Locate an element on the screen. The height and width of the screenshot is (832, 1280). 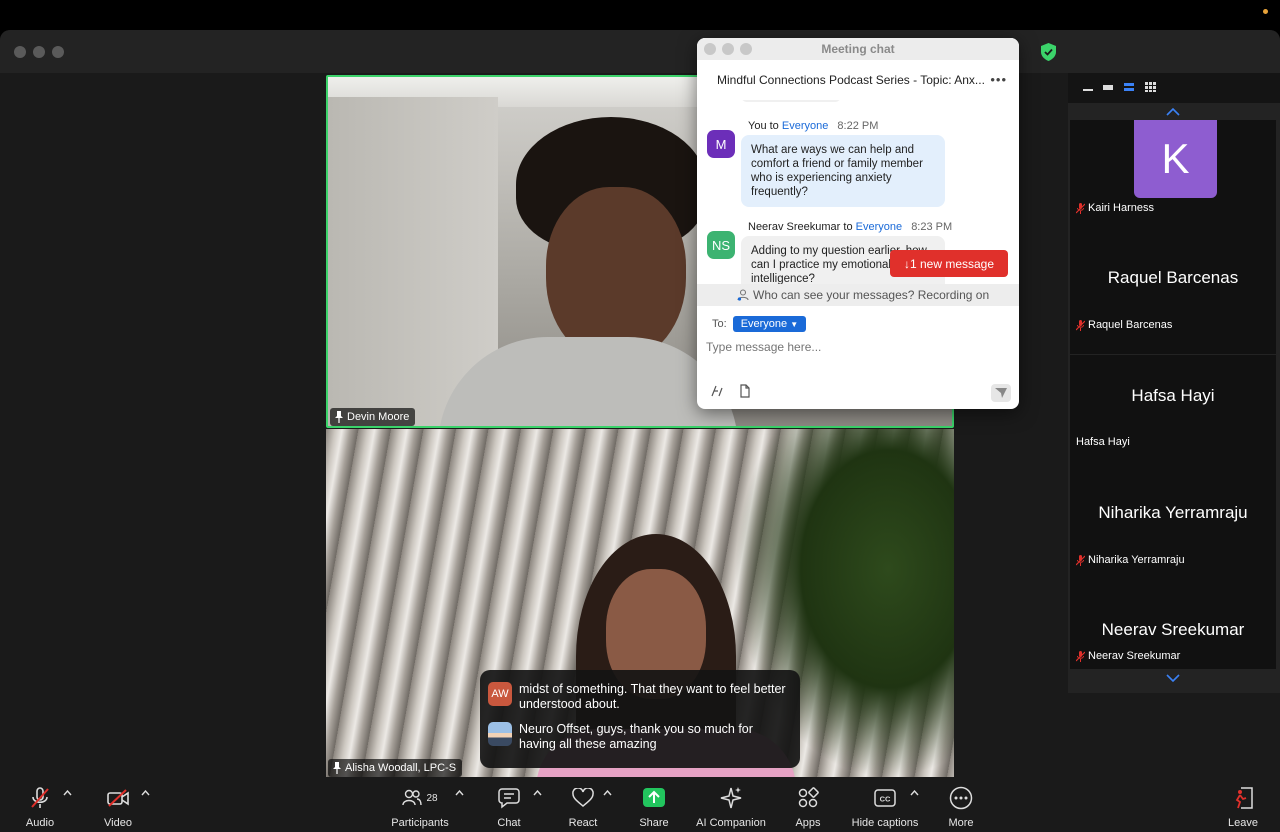
participant-name: Neerav Sreekumar is located at coordinates (1134, 656).